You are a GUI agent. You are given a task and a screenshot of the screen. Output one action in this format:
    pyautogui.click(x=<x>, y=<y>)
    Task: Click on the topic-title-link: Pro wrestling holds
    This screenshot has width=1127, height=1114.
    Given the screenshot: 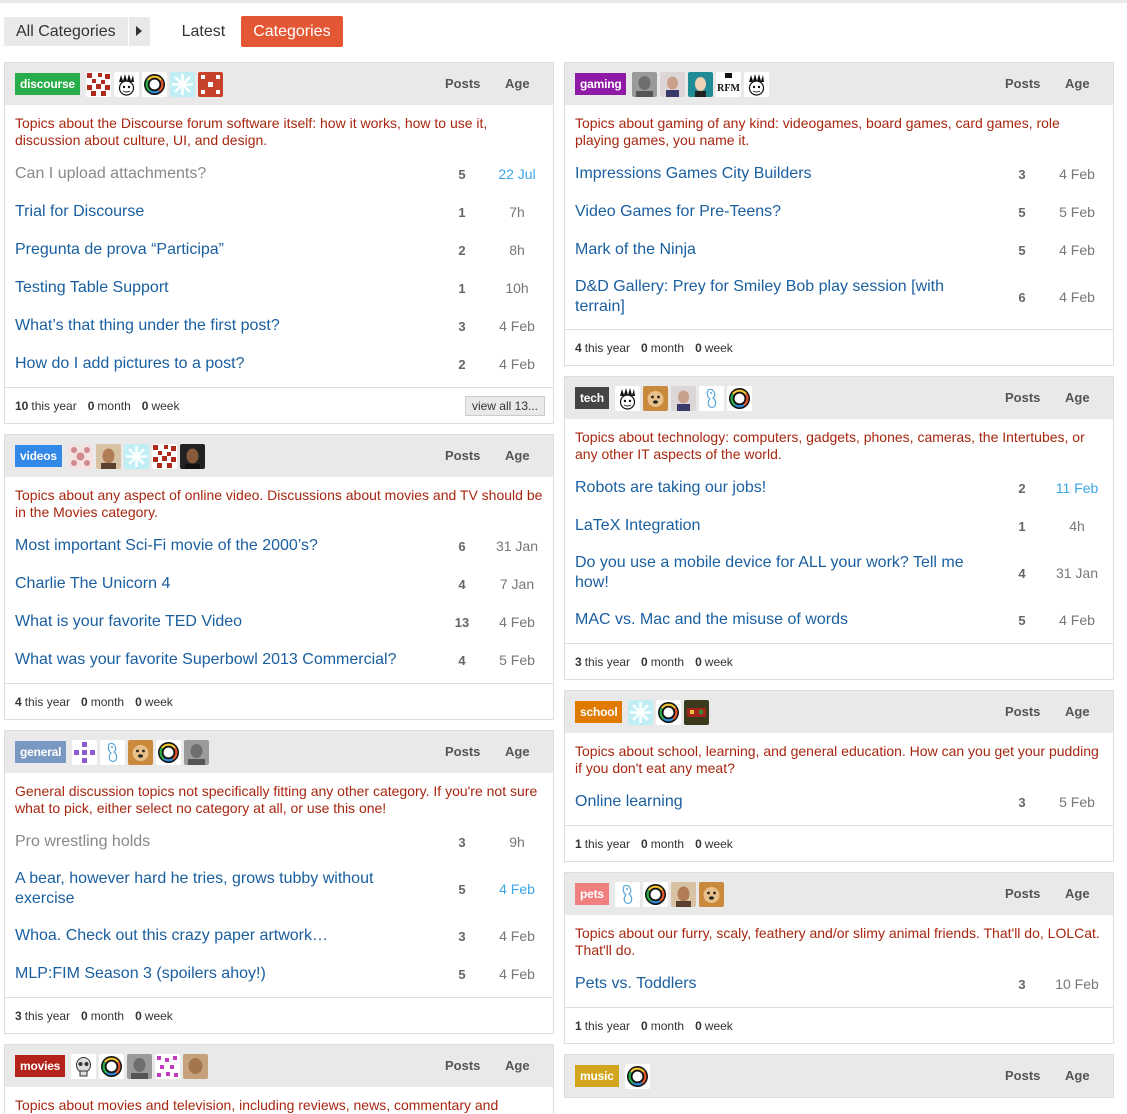 What is the action you would take?
    pyautogui.click(x=210, y=842)
    